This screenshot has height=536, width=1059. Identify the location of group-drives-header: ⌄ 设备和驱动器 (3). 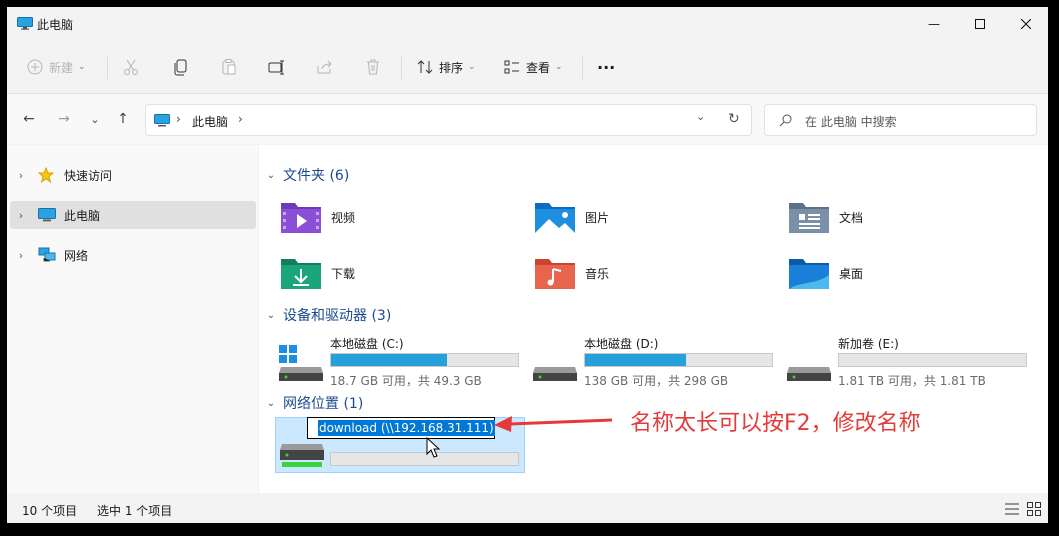
(325, 315).